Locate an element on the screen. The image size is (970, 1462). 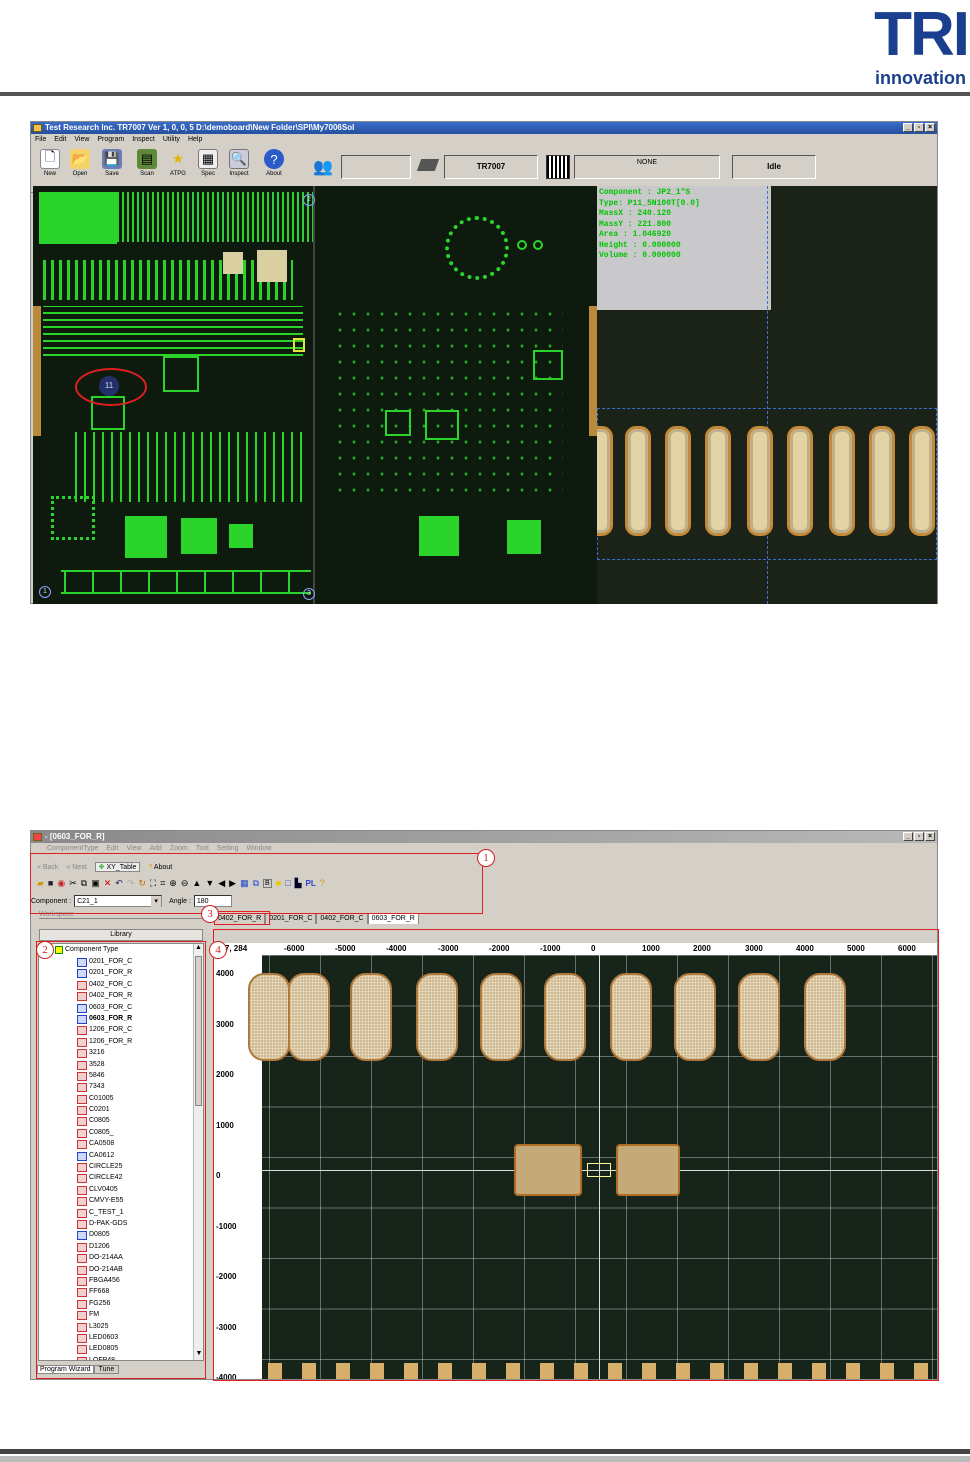
header-divider is located at coordinates (485, 94).